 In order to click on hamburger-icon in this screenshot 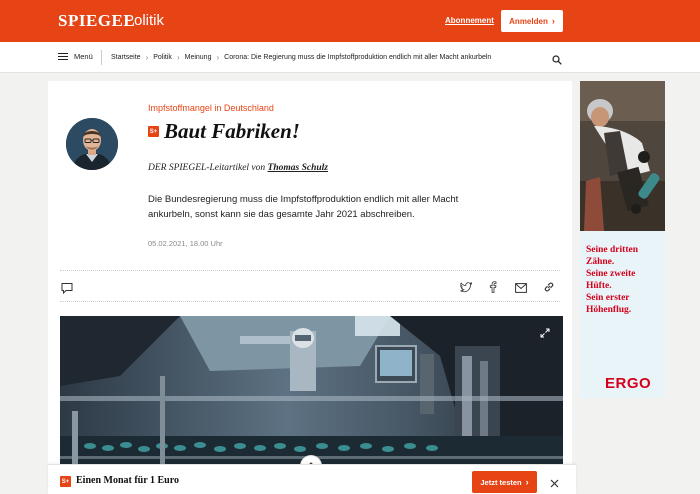, I will do `click(63, 56)`.